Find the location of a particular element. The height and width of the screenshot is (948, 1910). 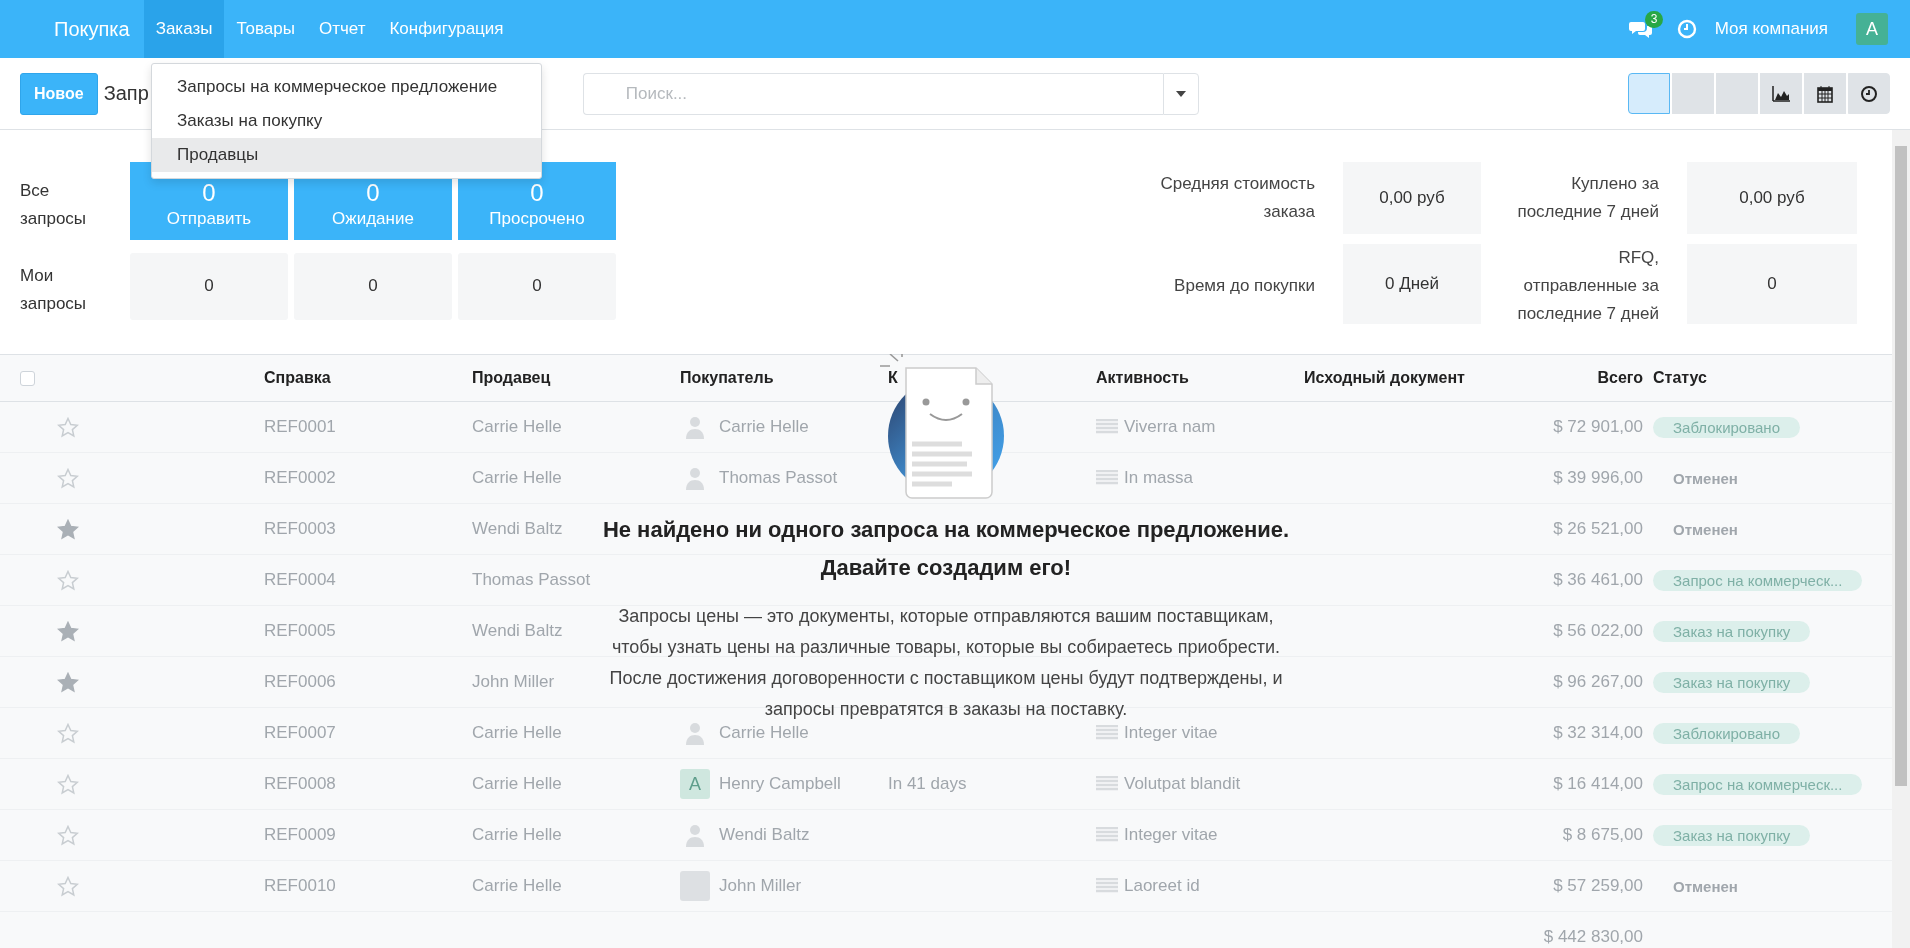

table-cell: $ 39 996,00 is located at coordinates (1598, 478).